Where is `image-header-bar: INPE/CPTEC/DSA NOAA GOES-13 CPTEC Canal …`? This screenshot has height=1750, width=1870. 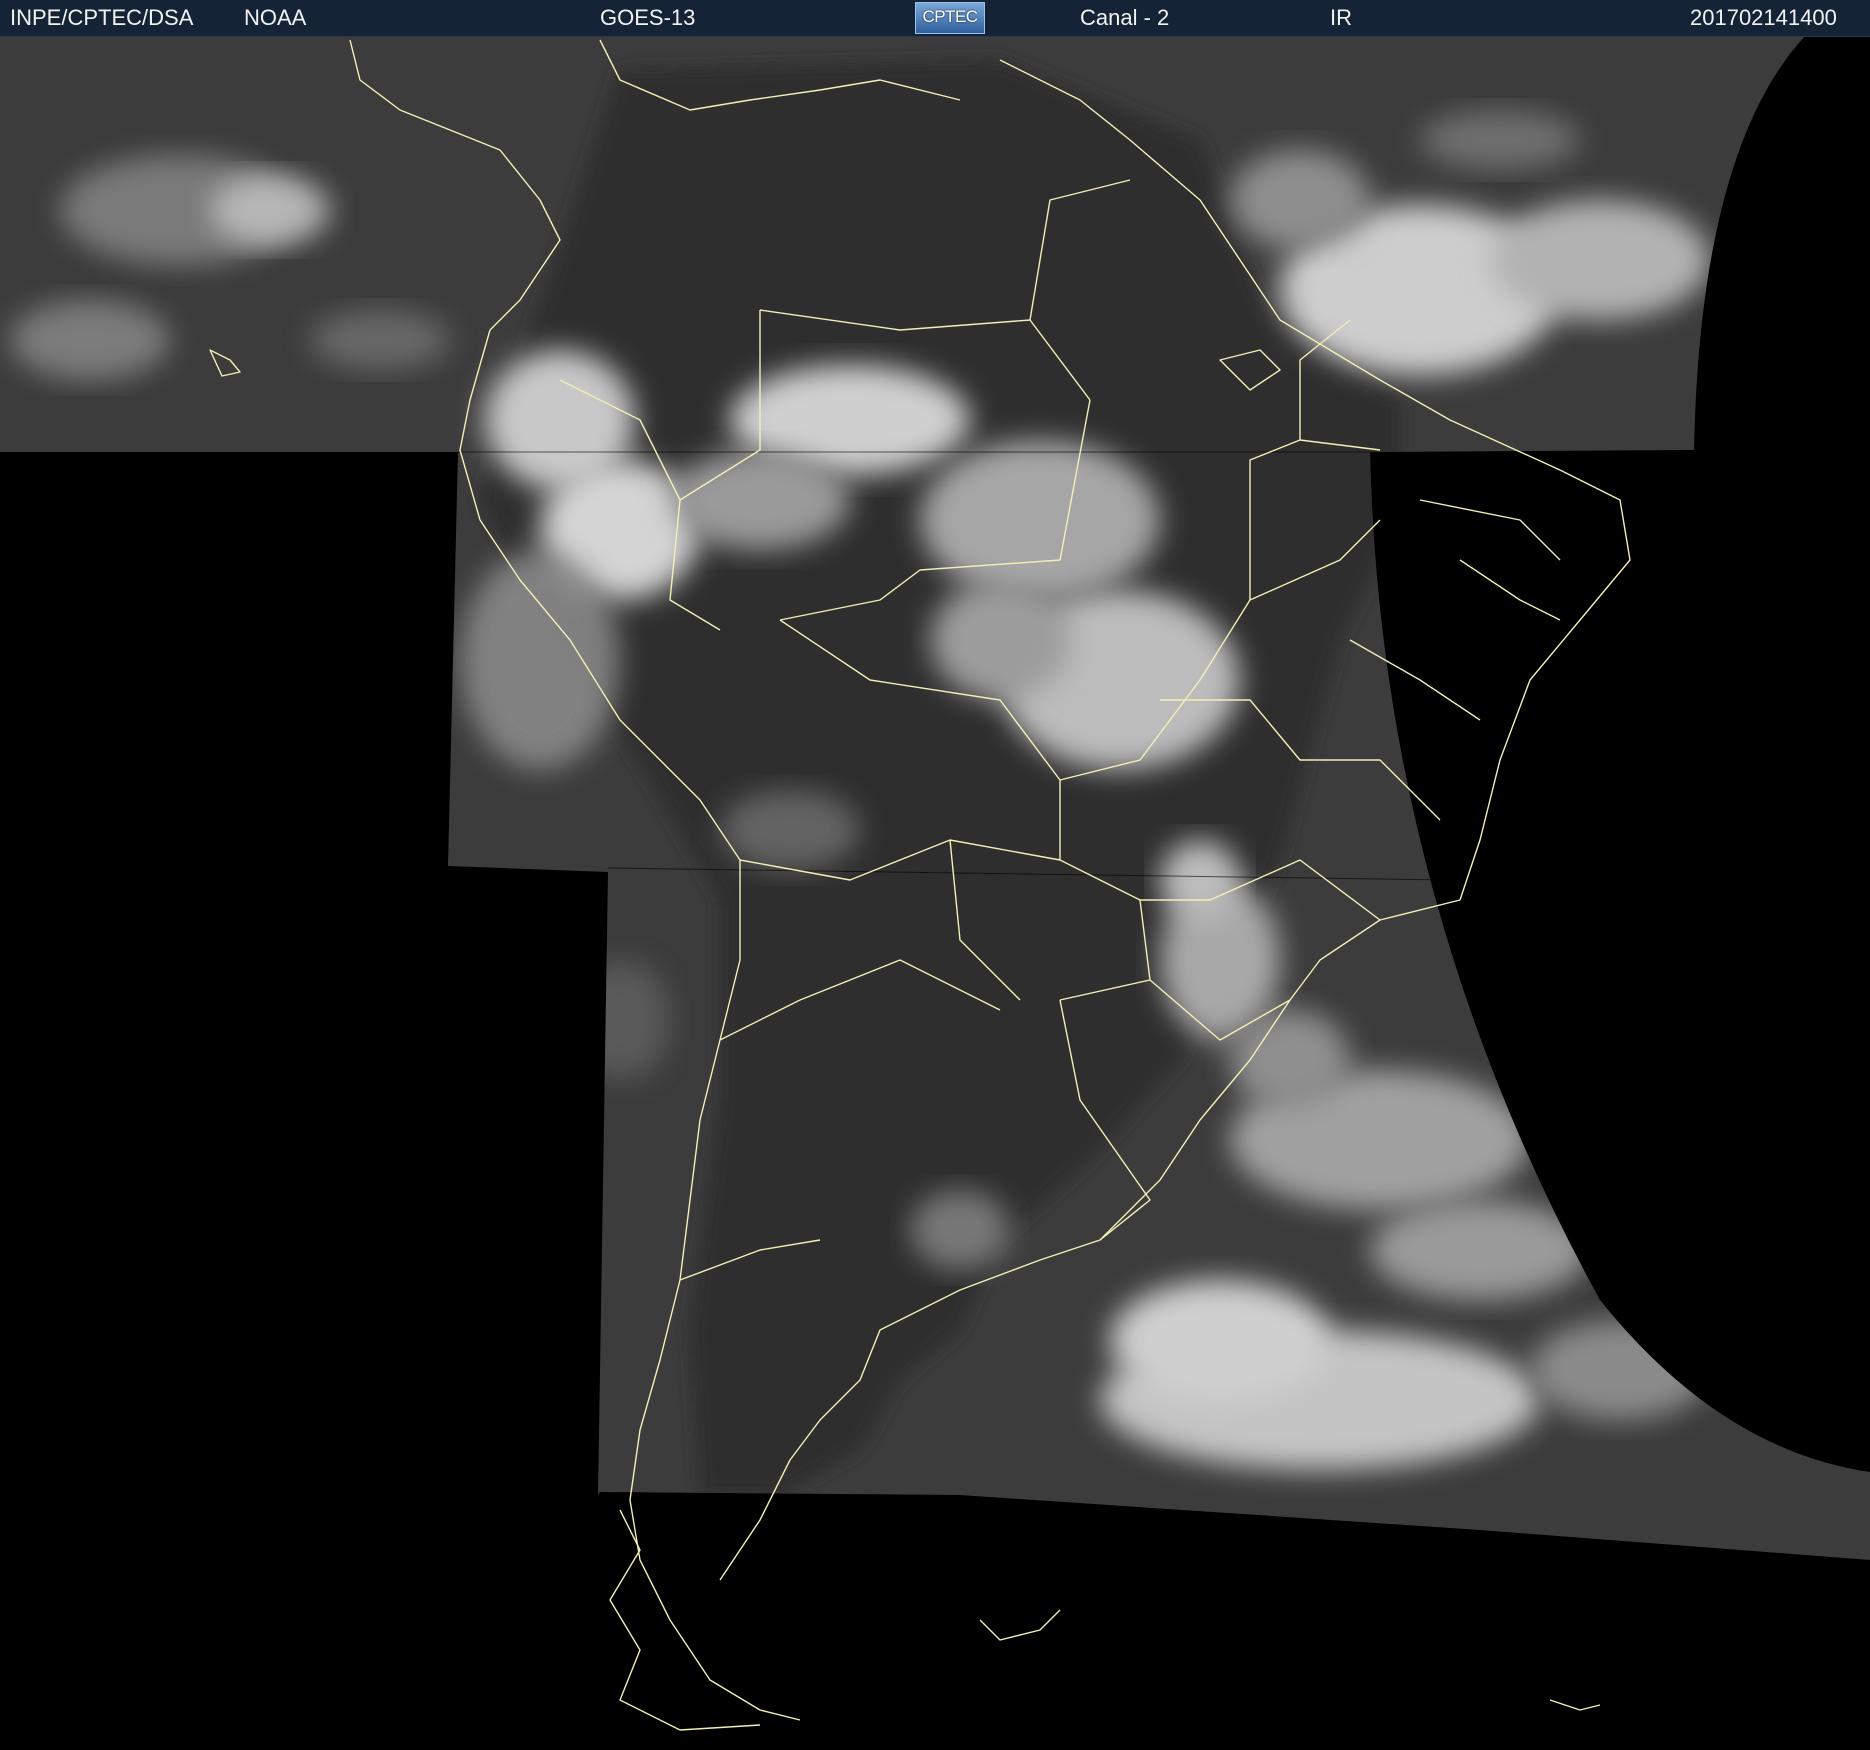
image-header-bar: INPE/CPTEC/DSA NOAA GOES-13 CPTEC Canal … is located at coordinates (935, 18).